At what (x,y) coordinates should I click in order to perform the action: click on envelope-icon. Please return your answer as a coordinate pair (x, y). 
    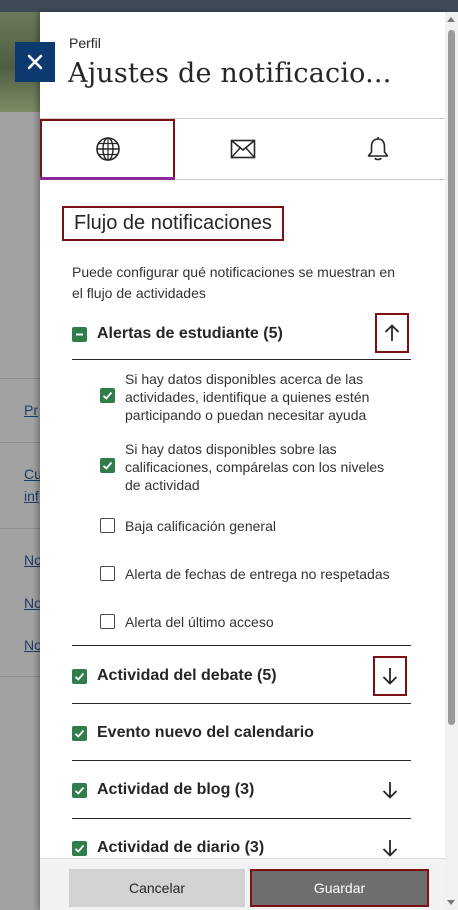
    Looking at the image, I should click on (242, 149).